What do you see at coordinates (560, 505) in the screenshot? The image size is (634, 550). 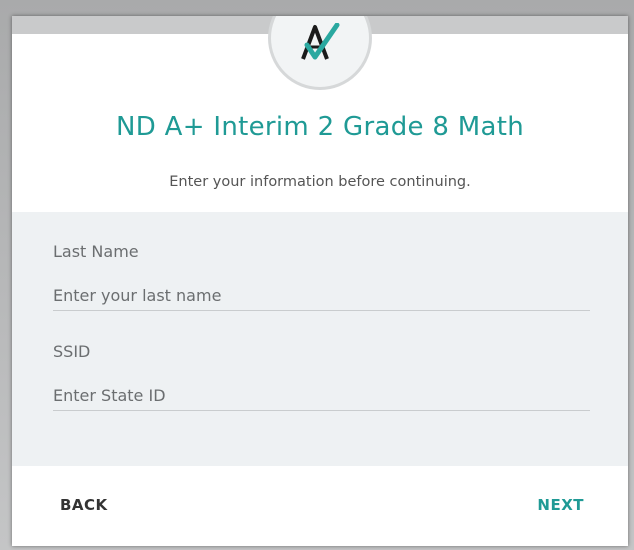 I see `next-button: NEXT` at bounding box center [560, 505].